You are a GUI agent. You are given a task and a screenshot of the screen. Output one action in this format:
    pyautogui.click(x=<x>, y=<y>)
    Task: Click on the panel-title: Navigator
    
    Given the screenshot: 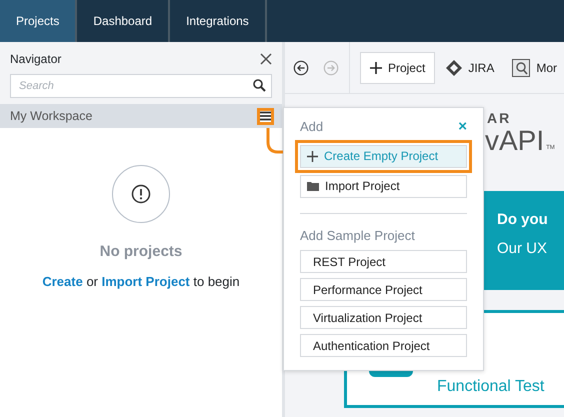 What is the action you would take?
    pyautogui.click(x=36, y=59)
    